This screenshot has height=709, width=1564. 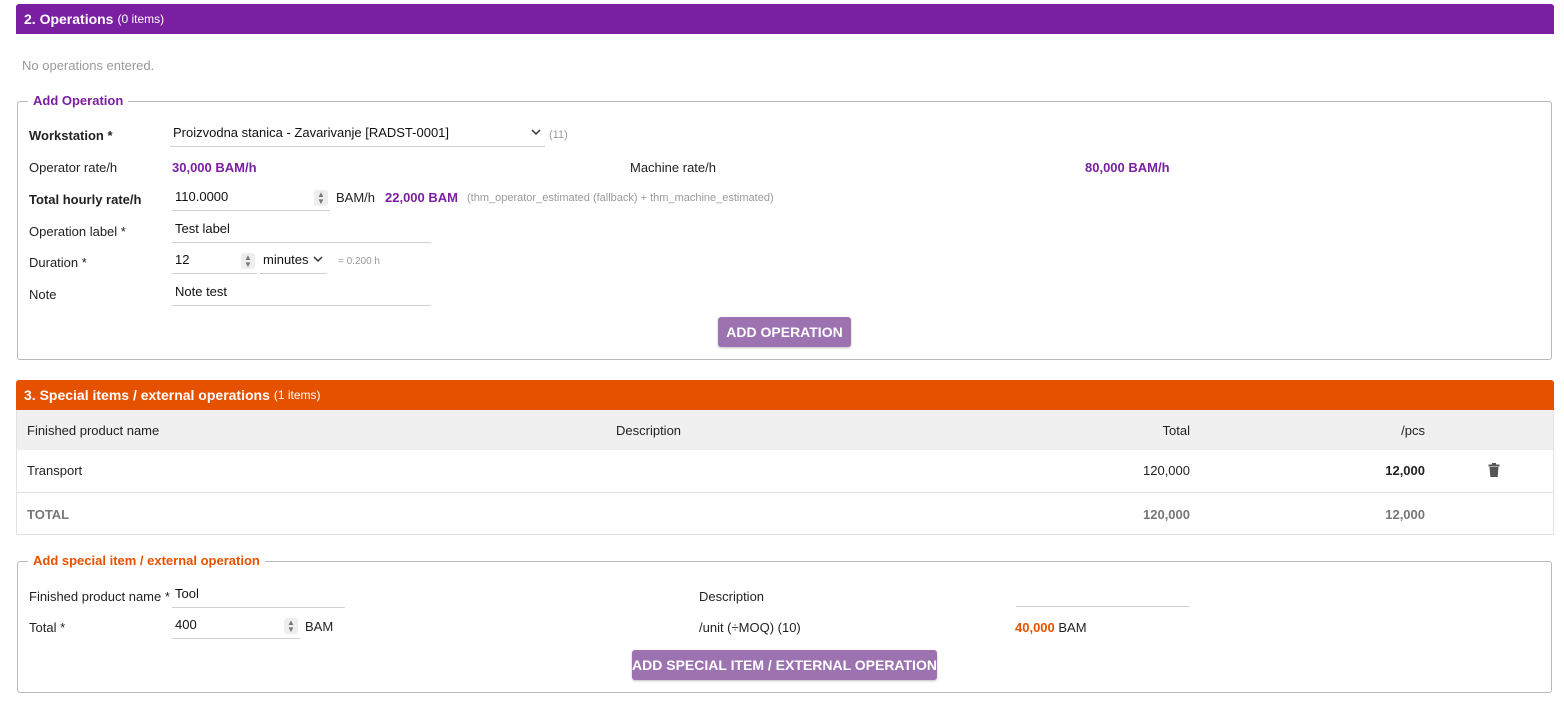 I want to click on table-bottom-border, so click(x=785, y=534).